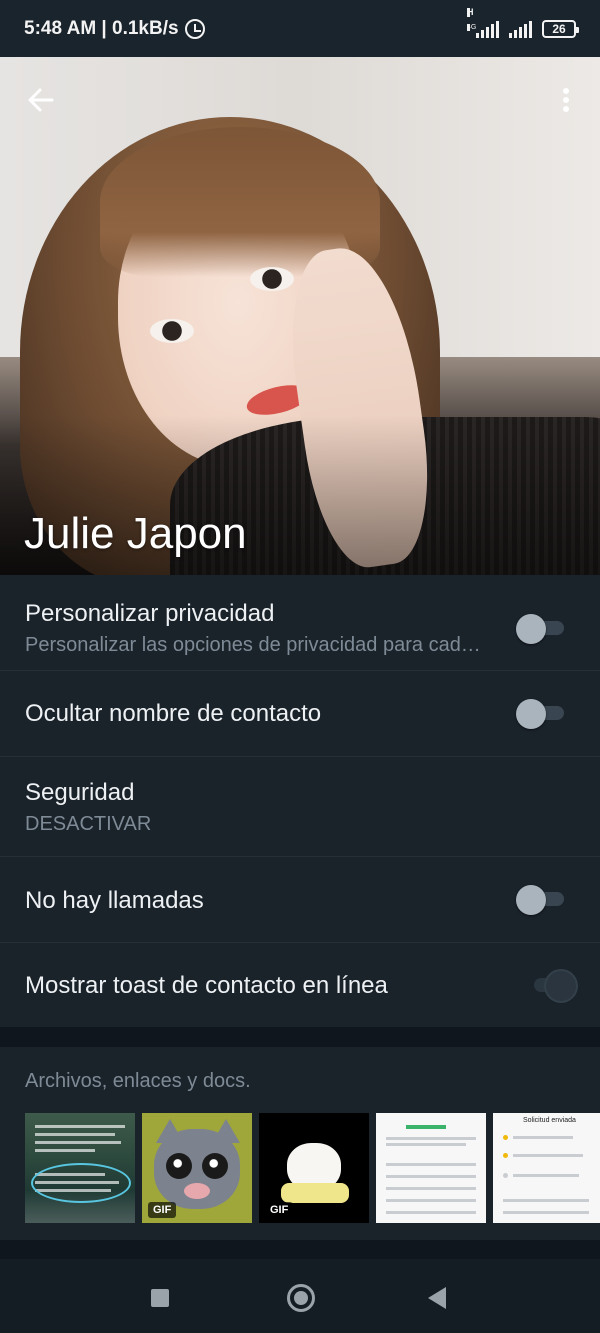  I want to click on setting-hide-contact-name: Ocultar nombre de contacto, so click(300, 714).